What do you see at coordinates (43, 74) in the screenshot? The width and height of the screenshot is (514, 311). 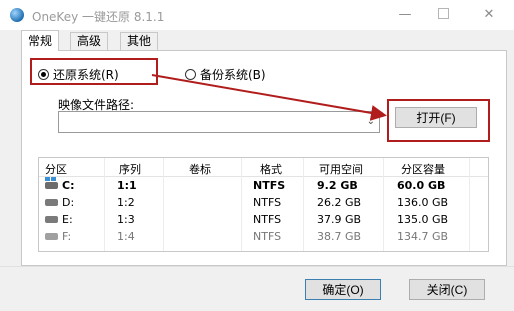 I see `radio-selected-icon` at bounding box center [43, 74].